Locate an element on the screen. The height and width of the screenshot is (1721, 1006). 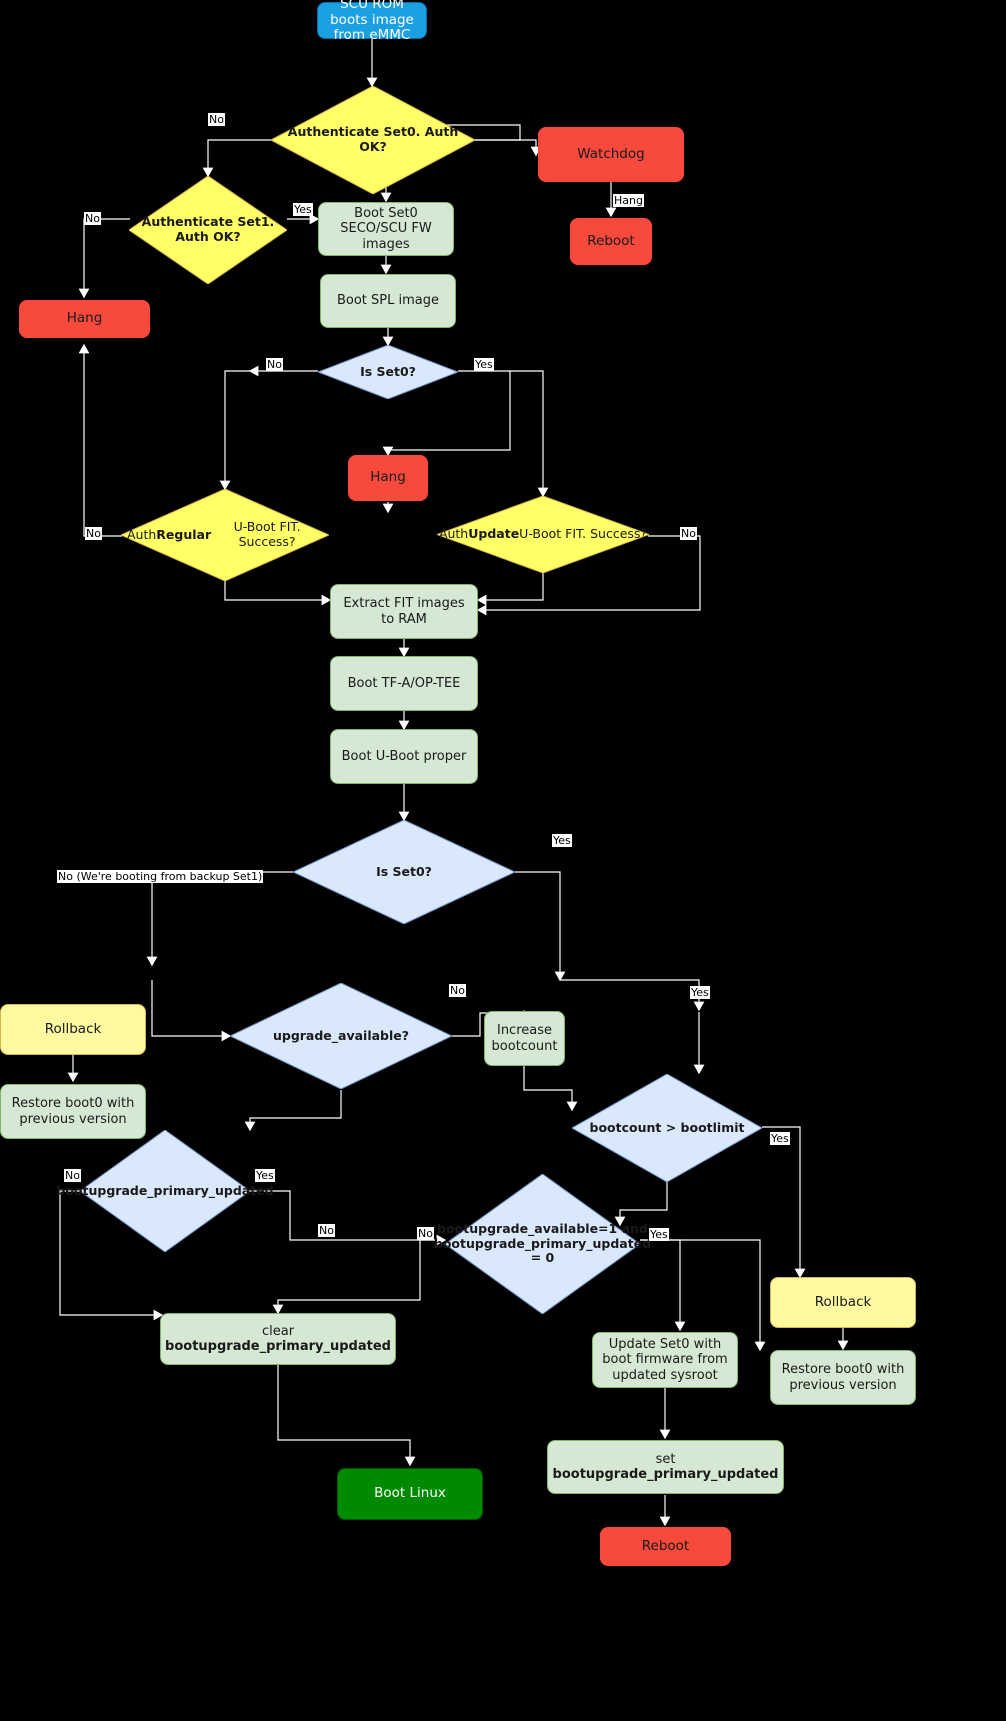
node-extract-fit-images: Extract FIT images to RAM is located at coordinates (404, 611).